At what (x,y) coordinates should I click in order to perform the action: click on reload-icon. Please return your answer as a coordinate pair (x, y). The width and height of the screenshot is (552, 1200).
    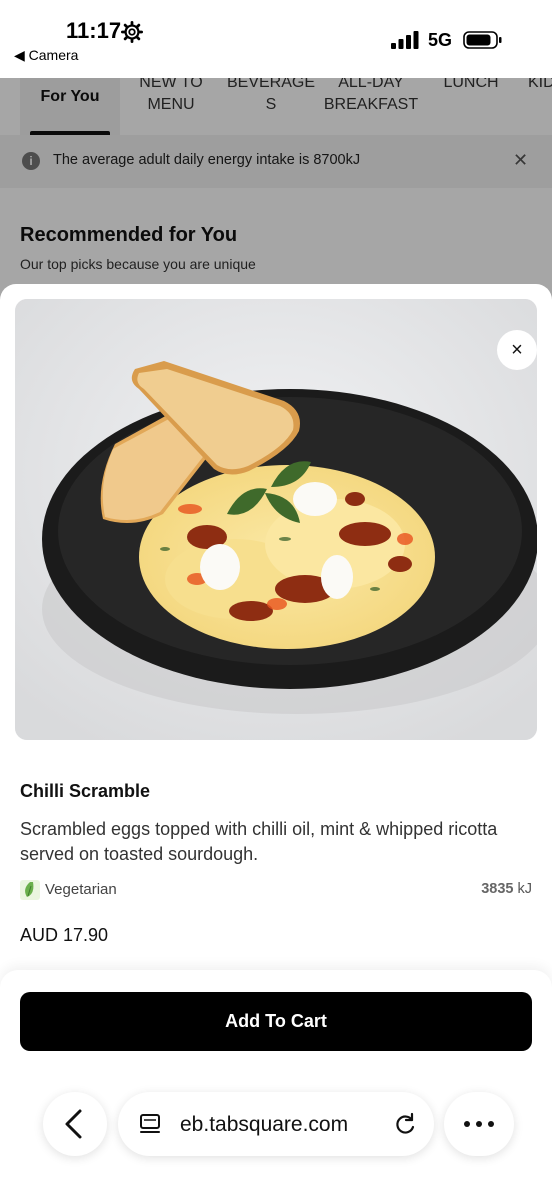
    Looking at the image, I should click on (405, 1124).